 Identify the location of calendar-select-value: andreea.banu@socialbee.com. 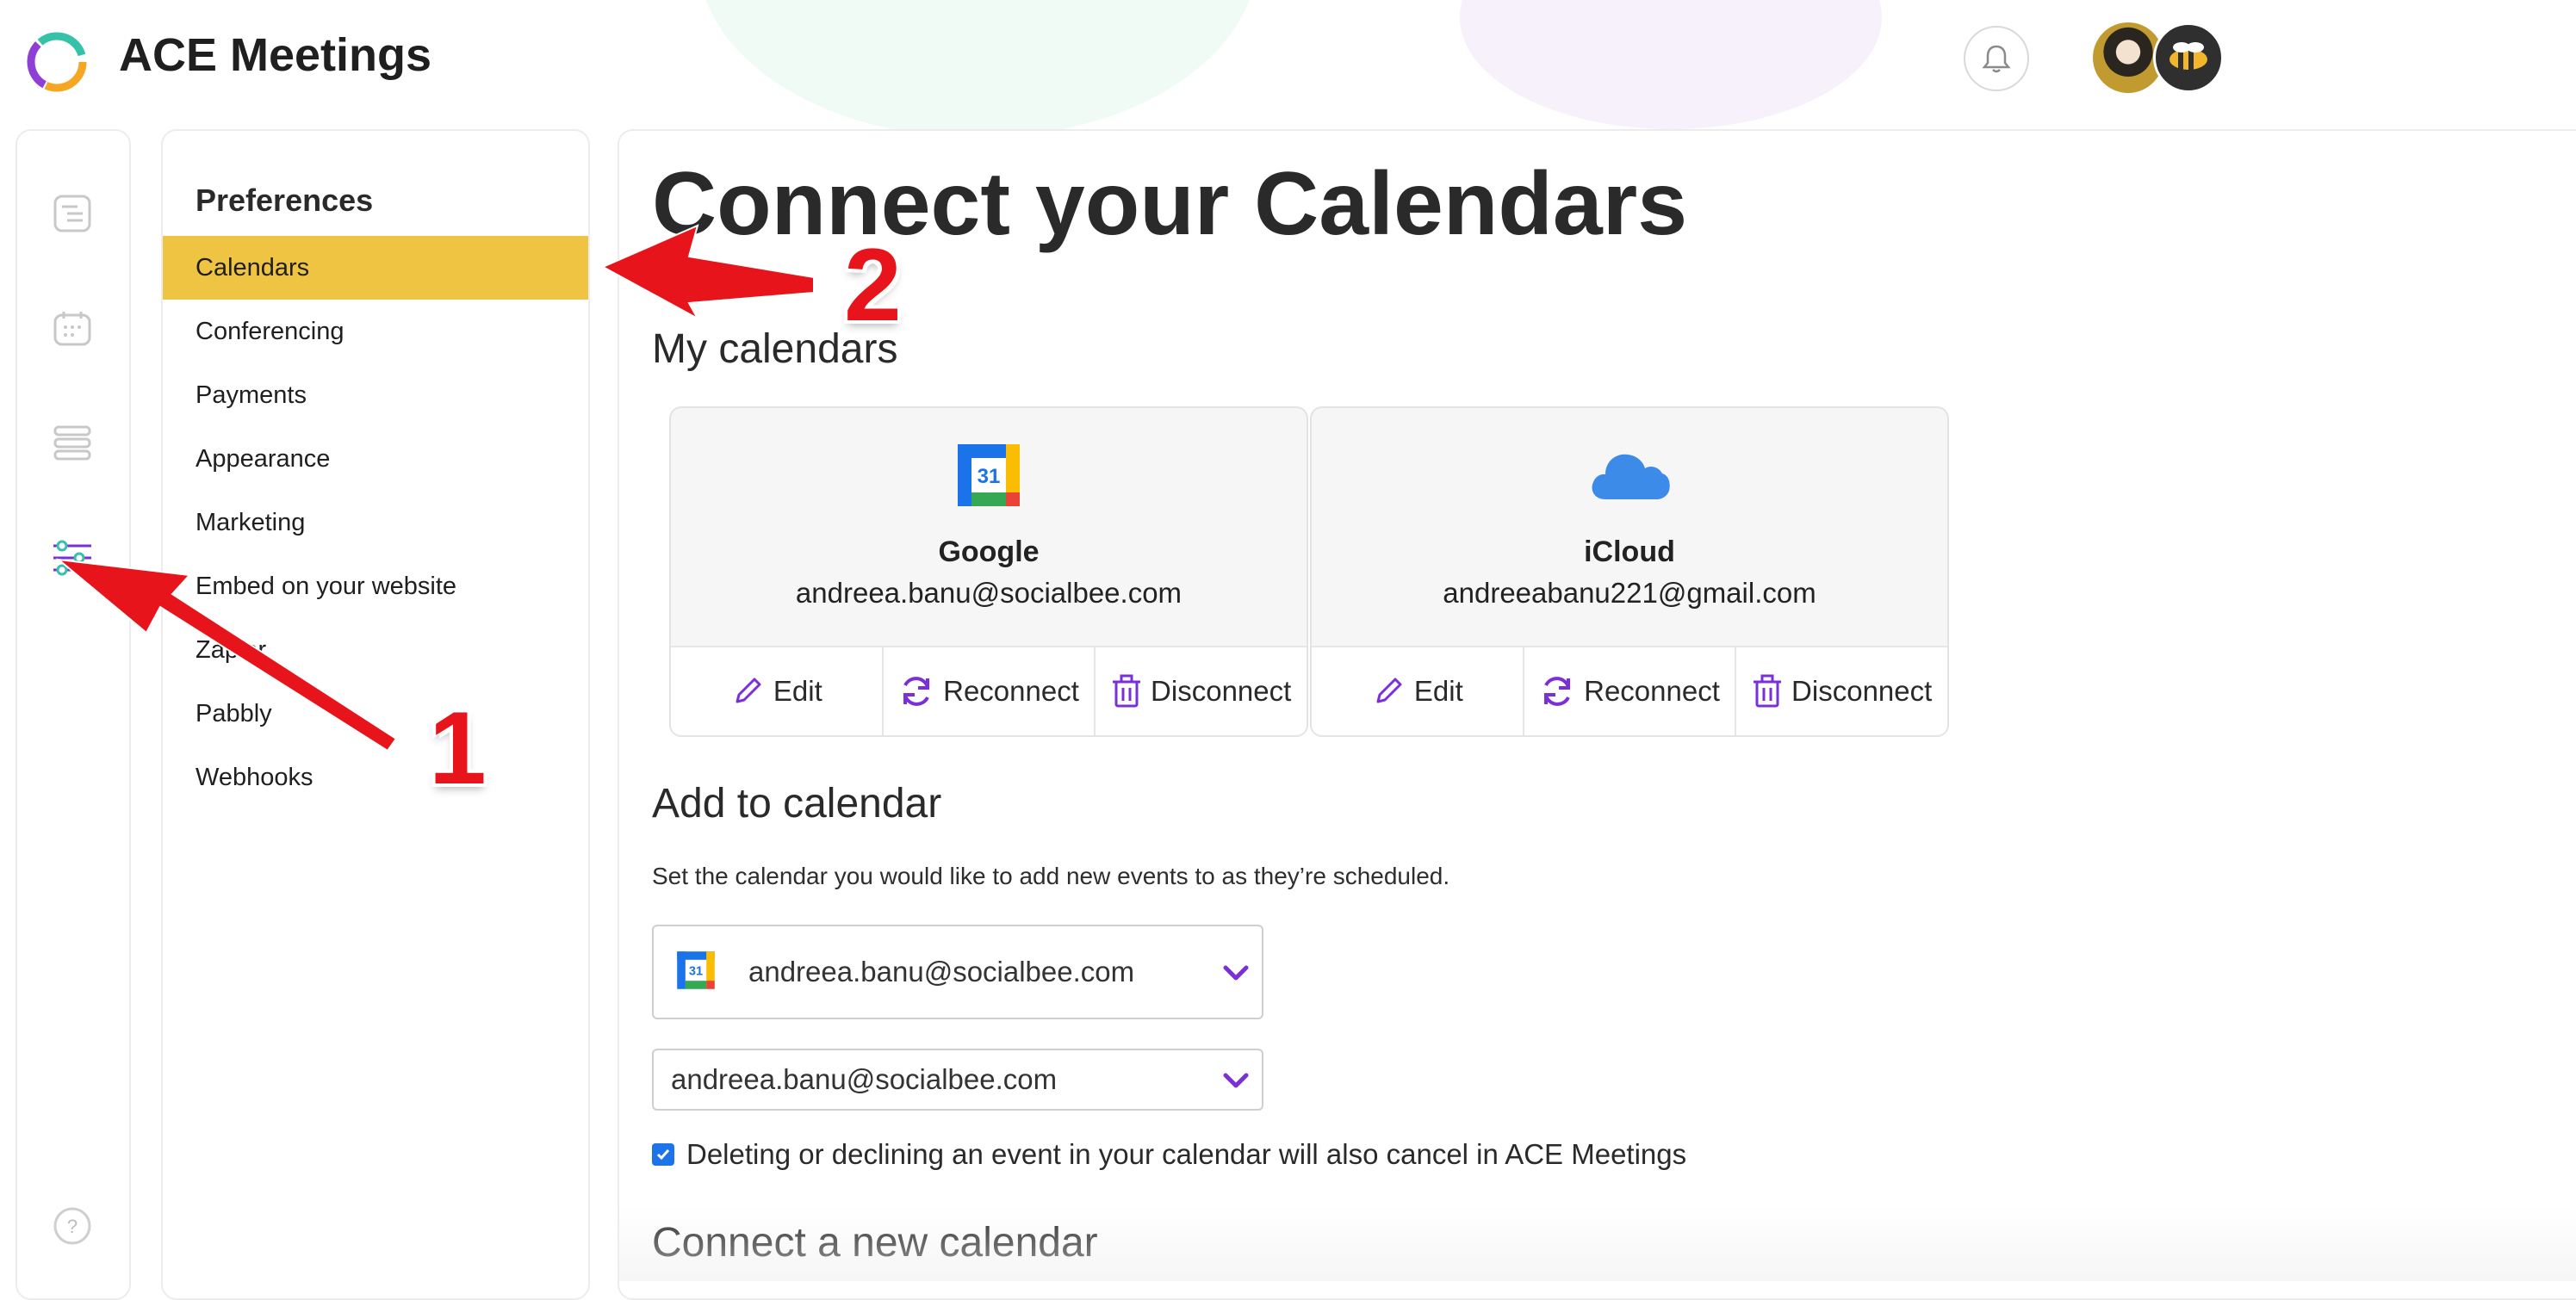
(864, 1079).